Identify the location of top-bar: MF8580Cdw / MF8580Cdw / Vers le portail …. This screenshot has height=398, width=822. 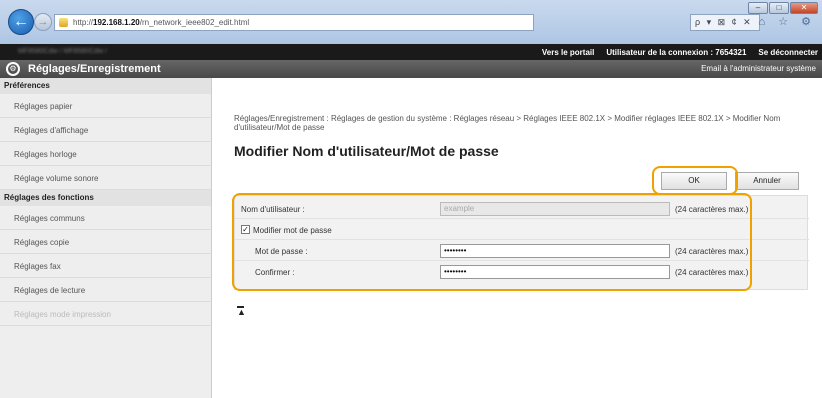
(411, 52).